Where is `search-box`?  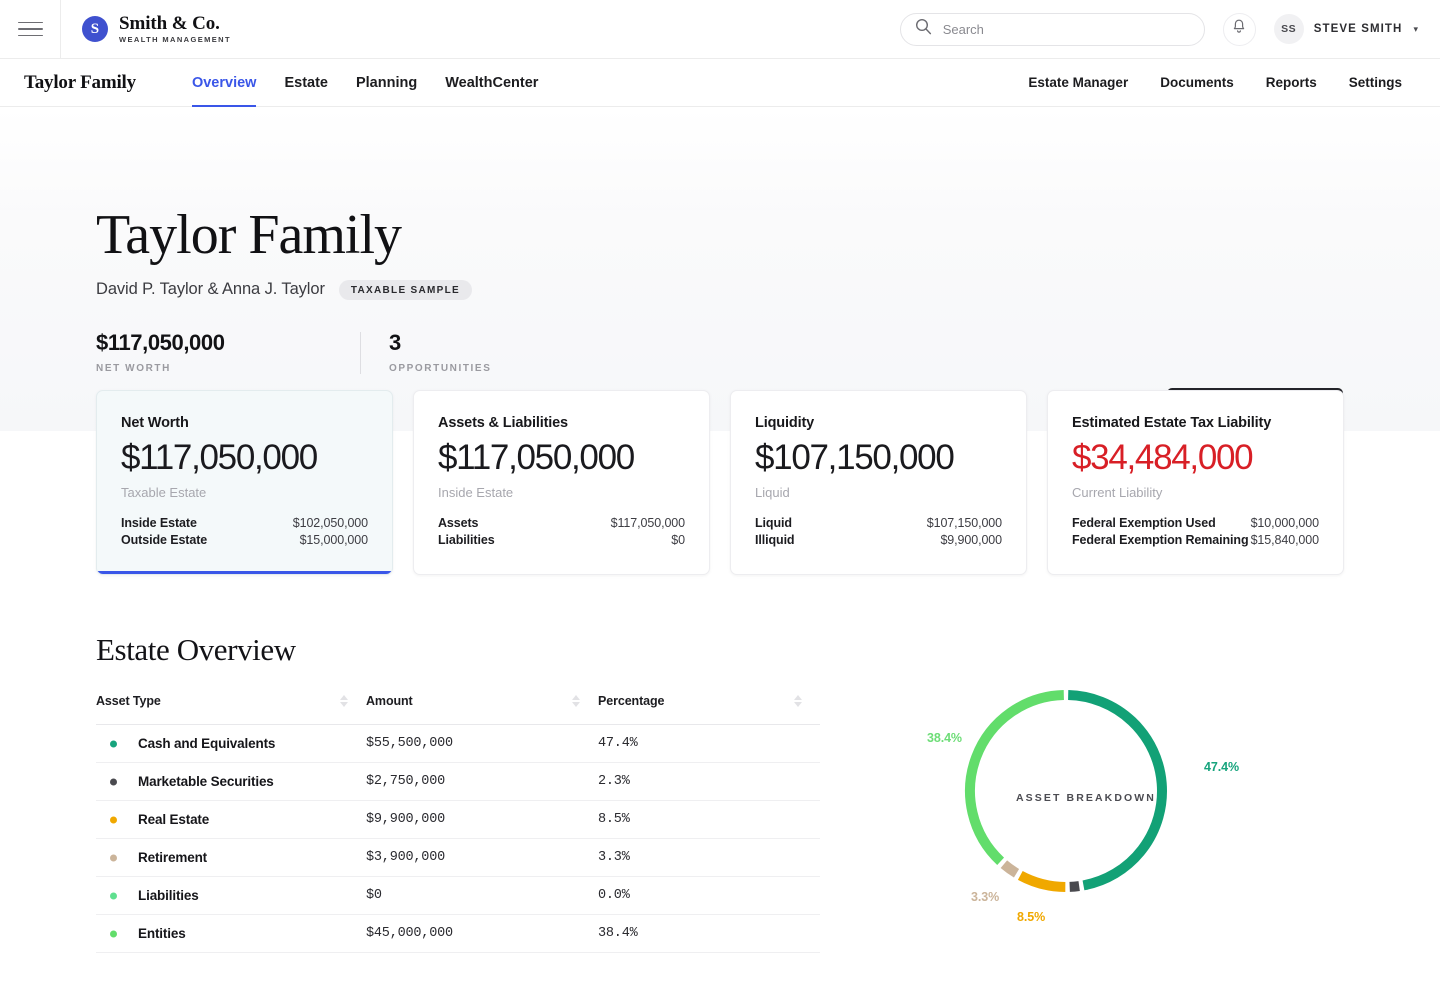 search-box is located at coordinates (1052, 29).